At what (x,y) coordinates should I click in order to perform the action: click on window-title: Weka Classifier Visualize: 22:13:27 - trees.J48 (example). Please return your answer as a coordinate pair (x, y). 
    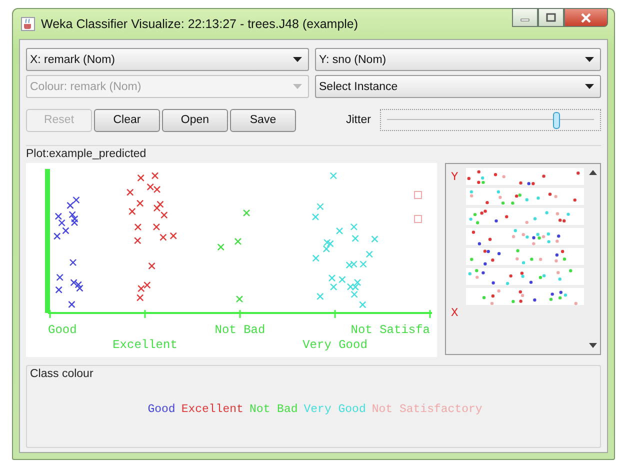
    Looking at the image, I should click on (200, 24).